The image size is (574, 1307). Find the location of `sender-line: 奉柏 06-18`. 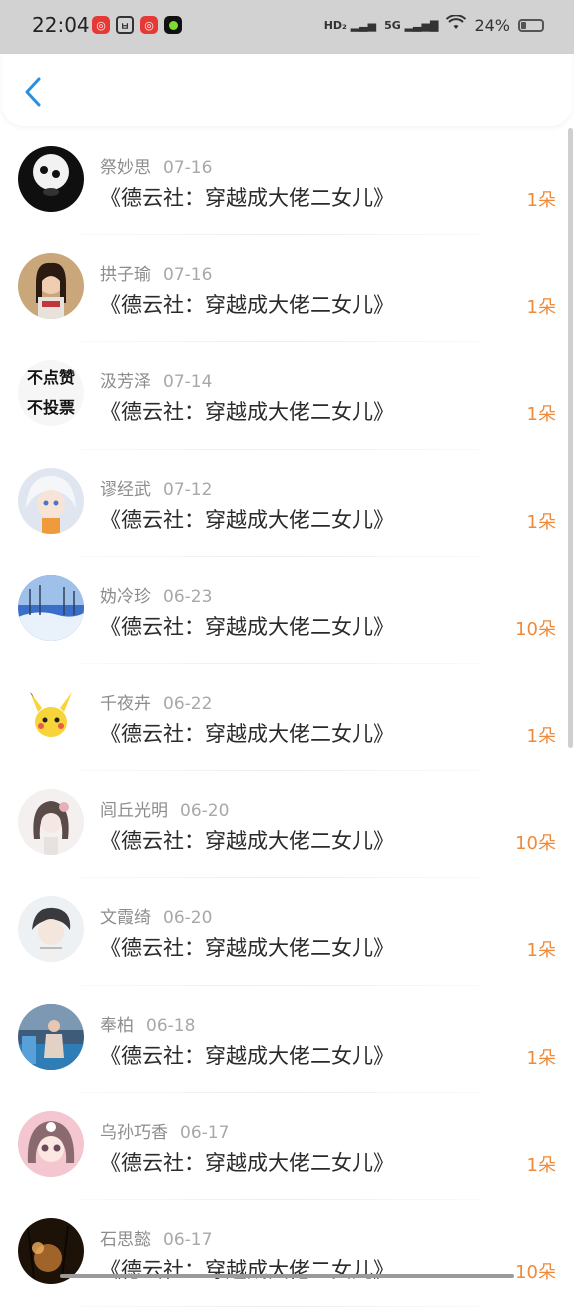

sender-line: 奉柏 06-18 is located at coordinates (147, 1023).